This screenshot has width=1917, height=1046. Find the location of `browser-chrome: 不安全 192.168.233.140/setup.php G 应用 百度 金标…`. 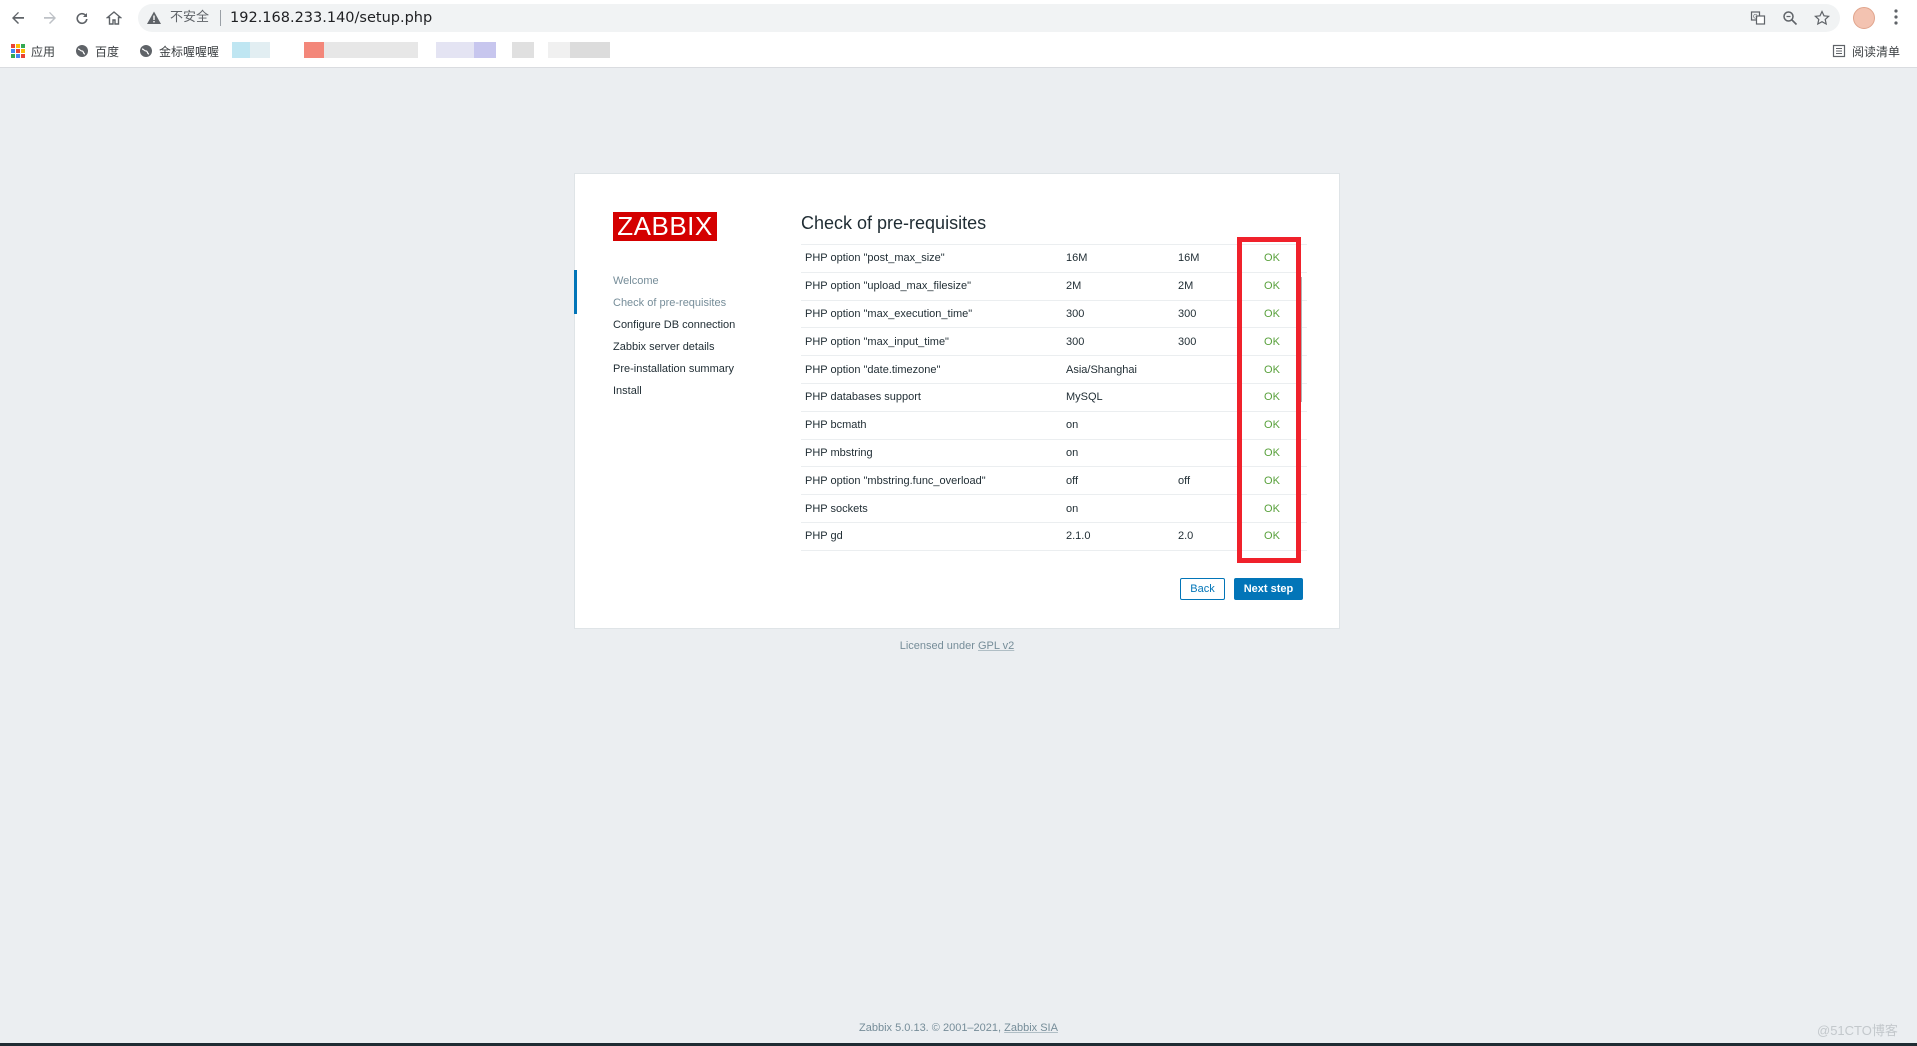

browser-chrome: 不安全 192.168.233.140/setup.php G 应用 百度 金标… is located at coordinates (958, 34).